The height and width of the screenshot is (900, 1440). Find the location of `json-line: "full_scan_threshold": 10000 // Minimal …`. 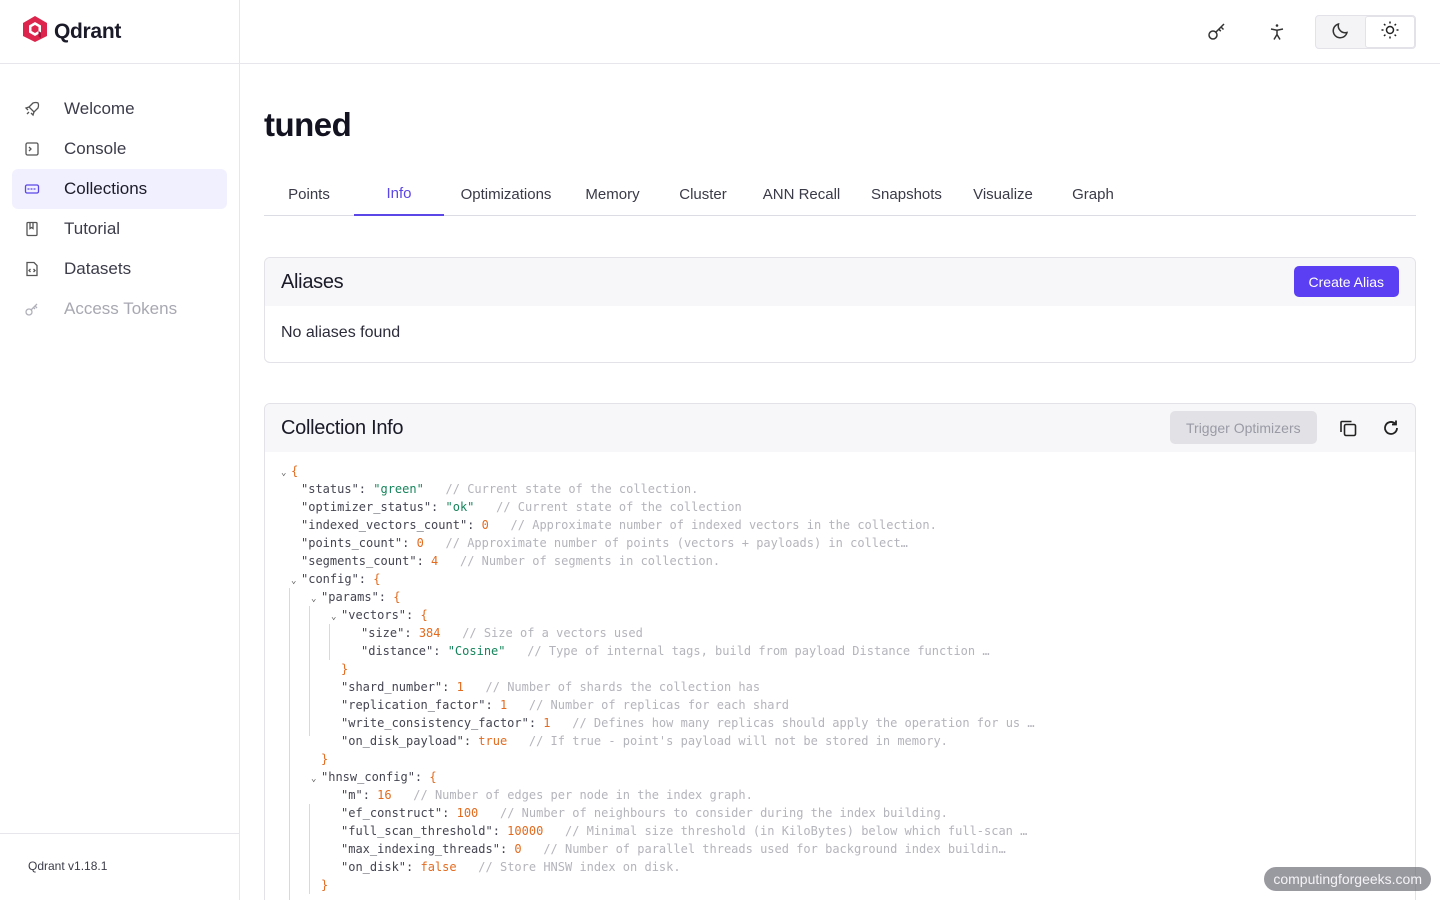

json-line: "full_scan_threshold": 10000 // Minimal … is located at coordinates (684, 831).